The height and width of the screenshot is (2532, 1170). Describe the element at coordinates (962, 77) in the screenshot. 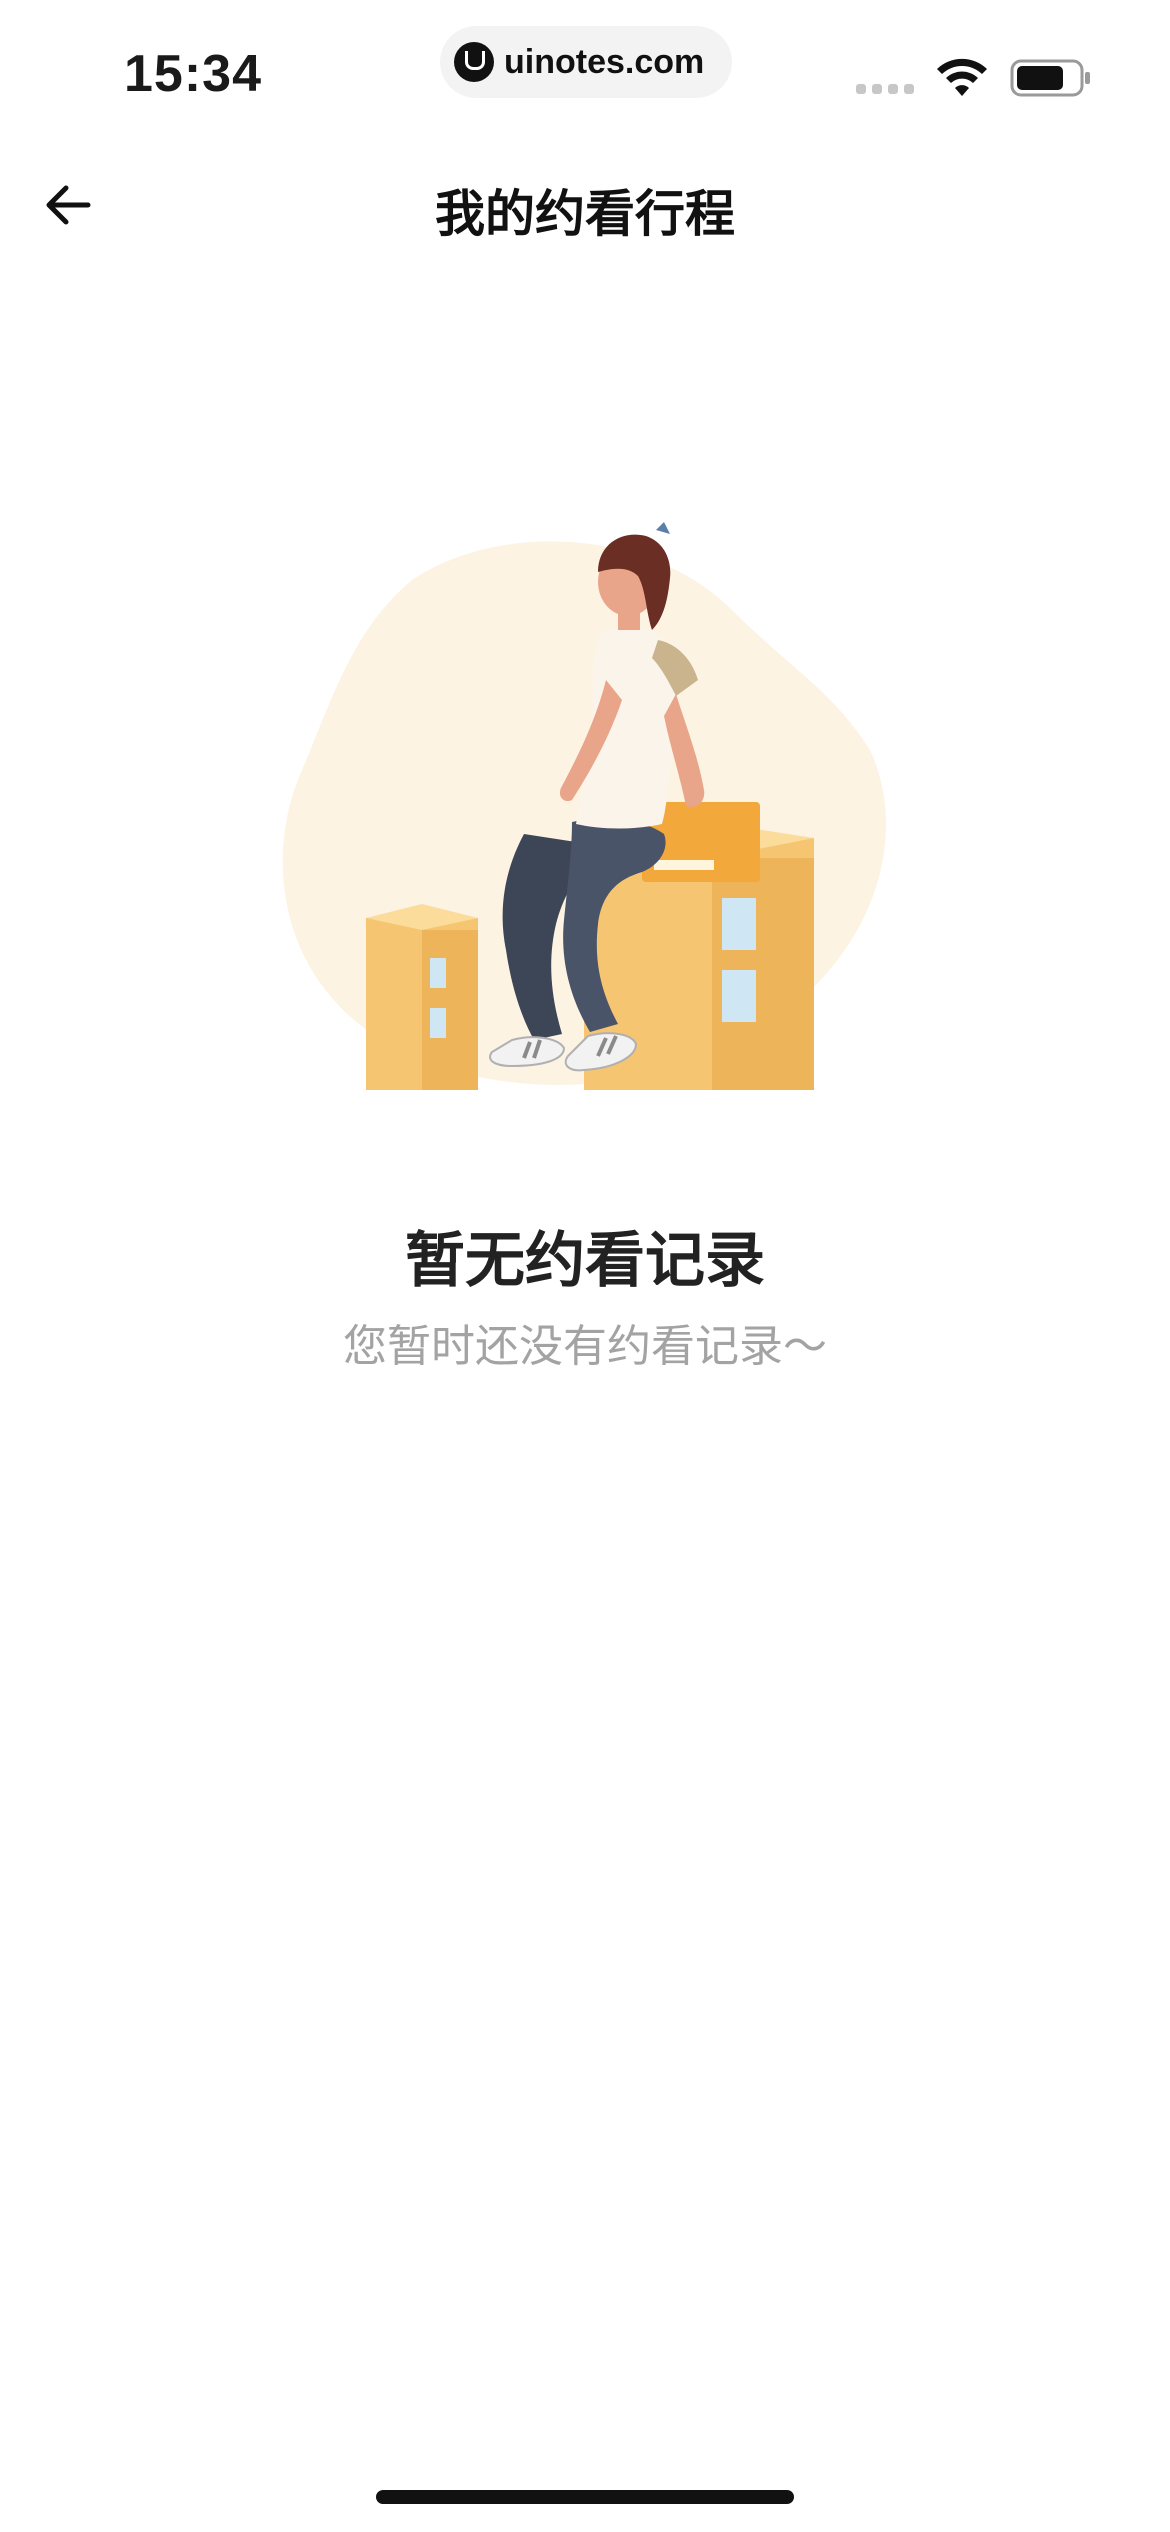

I see `wifi-icon` at that location.